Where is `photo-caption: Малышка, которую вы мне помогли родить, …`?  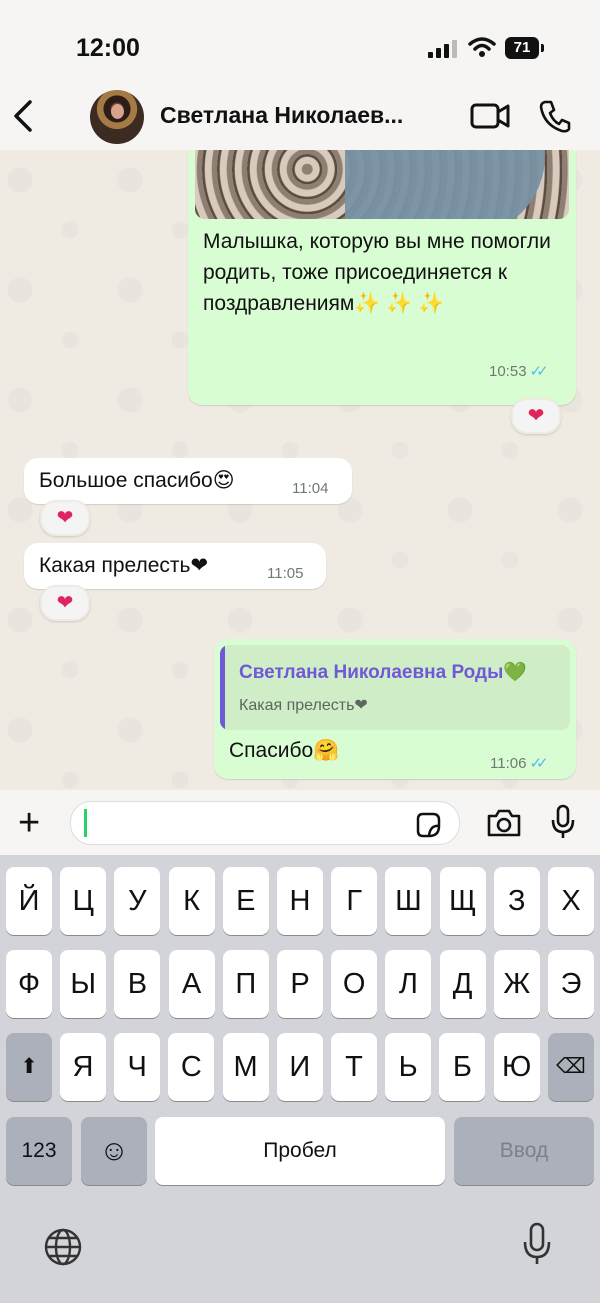 photo-caption: Малышка, которую вы мне помогли родить, … is located at coordinates (377, 272).